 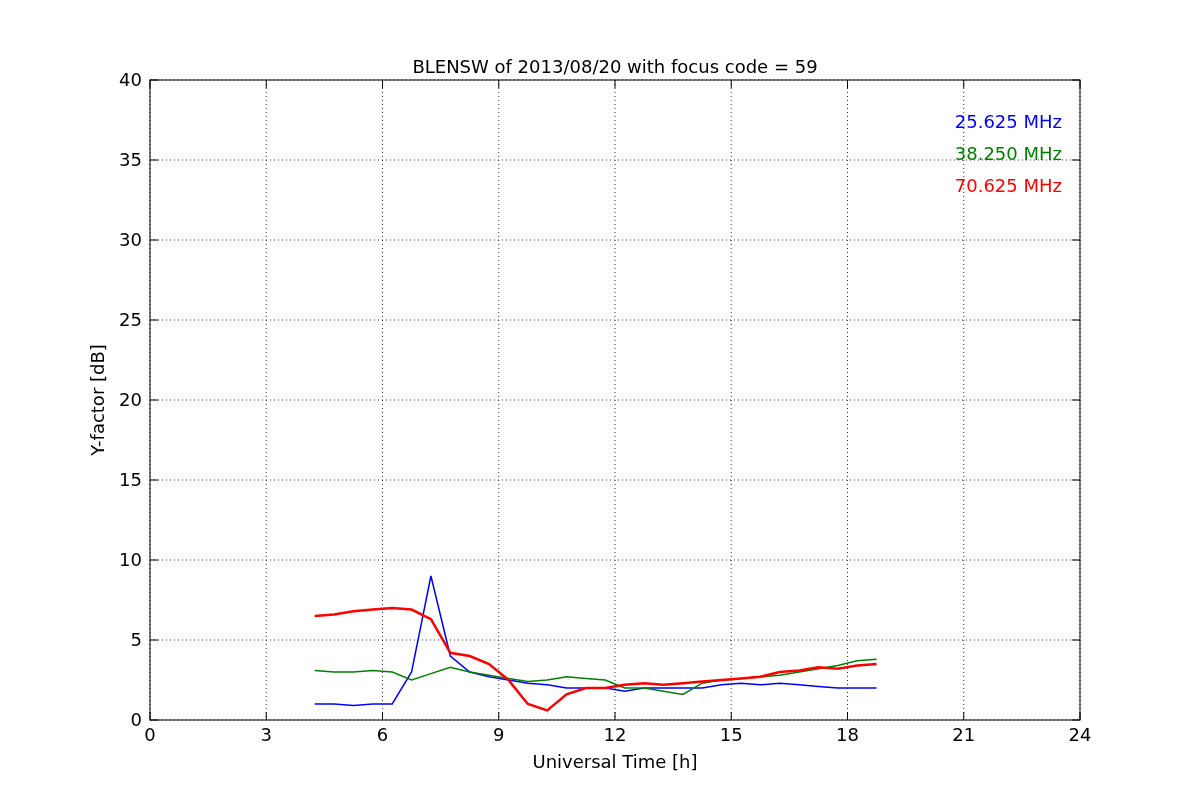 I want to click on y-tick-label: 5, so click(x=136, y=639).